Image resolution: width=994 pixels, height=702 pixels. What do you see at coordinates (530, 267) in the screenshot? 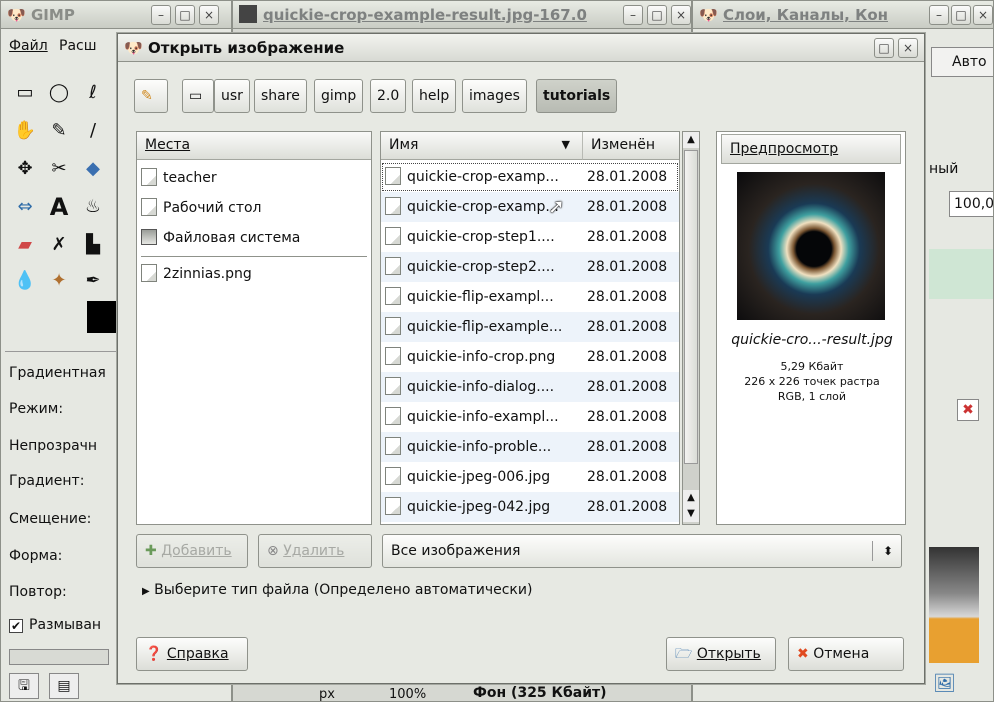
I see `file-row: quickie-crop-step2.... 28.01.2008` at bounding box center [530, 267].